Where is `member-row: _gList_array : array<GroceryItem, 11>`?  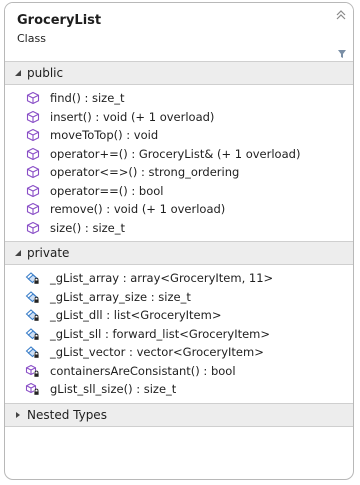 member-row: _gList_array : array<GroceryItem, 11> is located at coordinates (179, 278).